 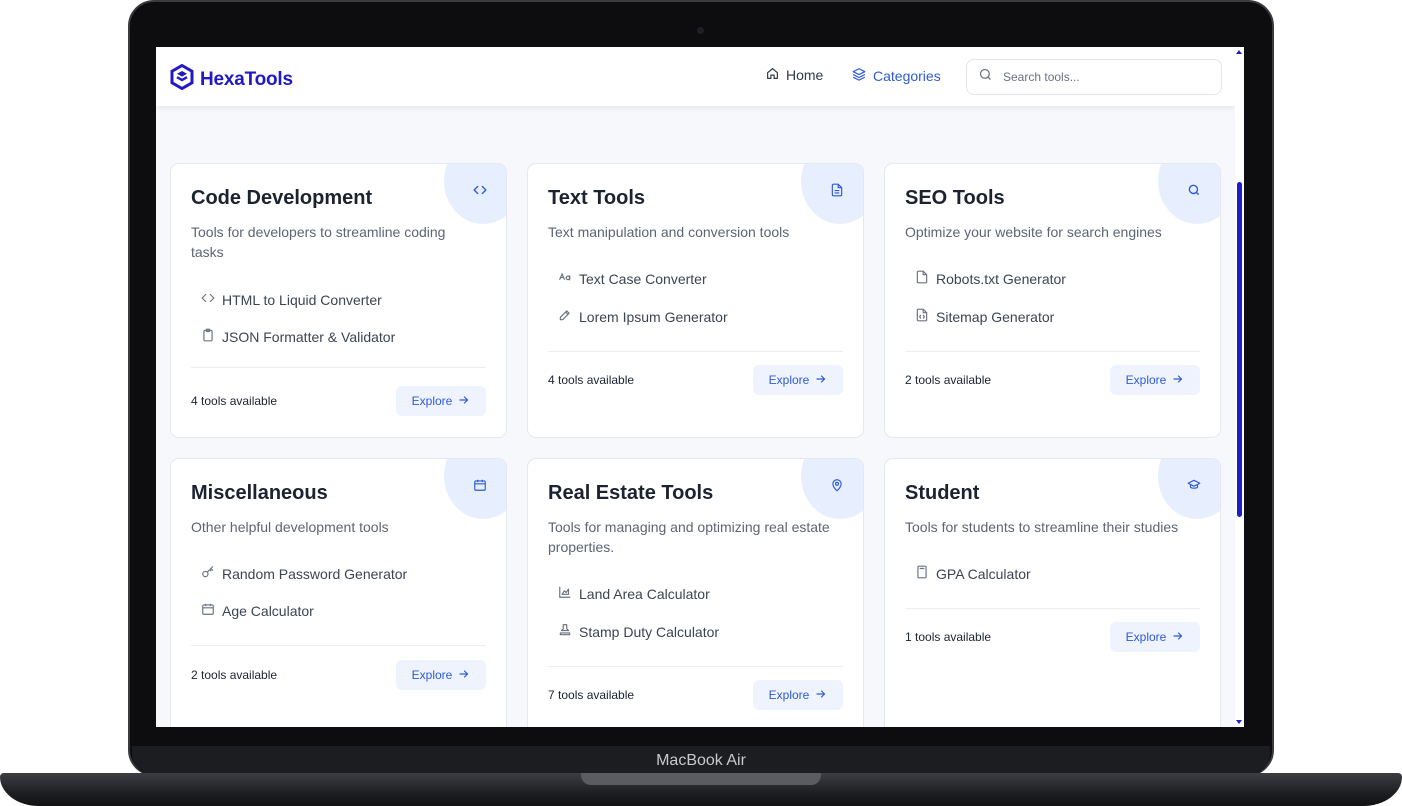 I want to click on nav-categories: Categories, so click(x=896, y=75).